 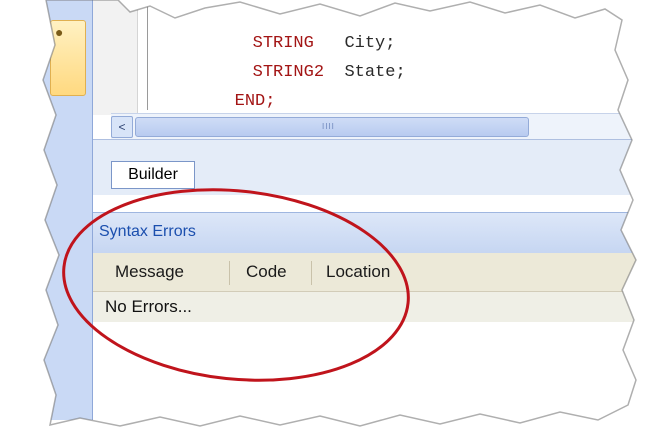 What do you see at coordinates (5, 210) in the screenshot?
I see `left-strip` at bounding box center [5, 210].